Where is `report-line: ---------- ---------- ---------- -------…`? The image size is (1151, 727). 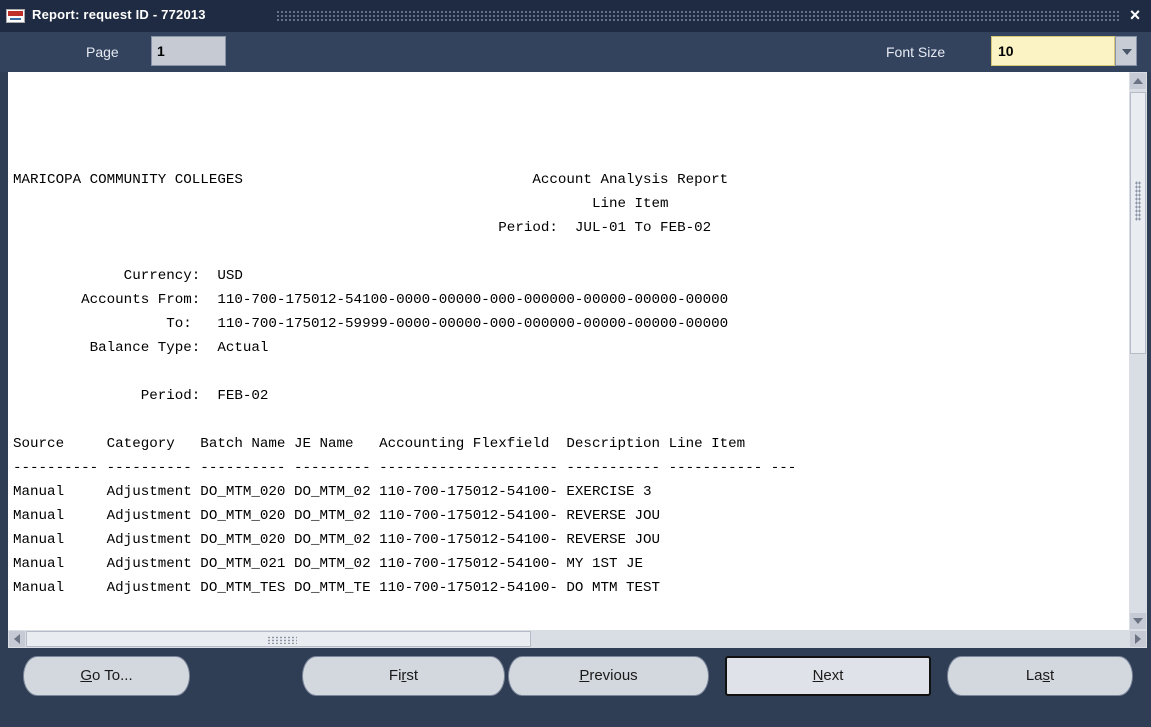
report-line: ---------- ---------- ---------- -------… is located at coordinates (405, 468).